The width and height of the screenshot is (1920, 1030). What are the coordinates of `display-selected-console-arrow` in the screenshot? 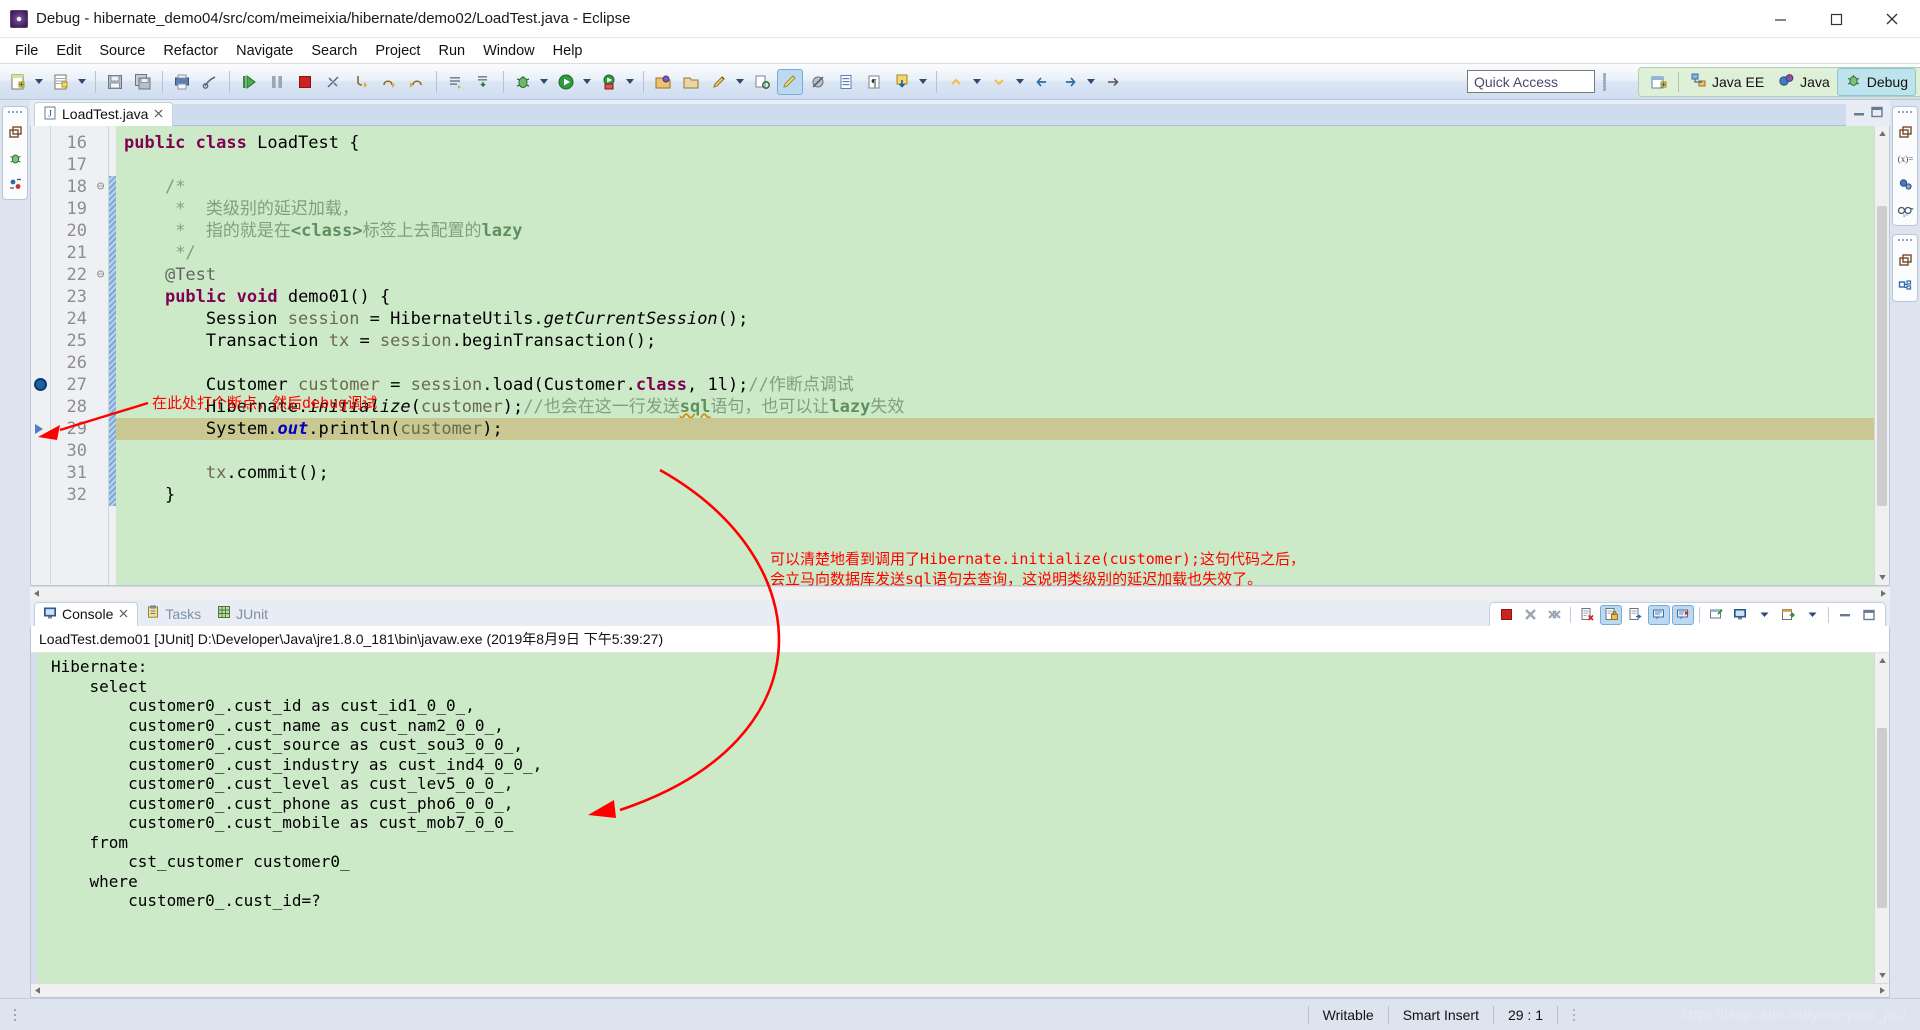 It's located at (1764, 615).